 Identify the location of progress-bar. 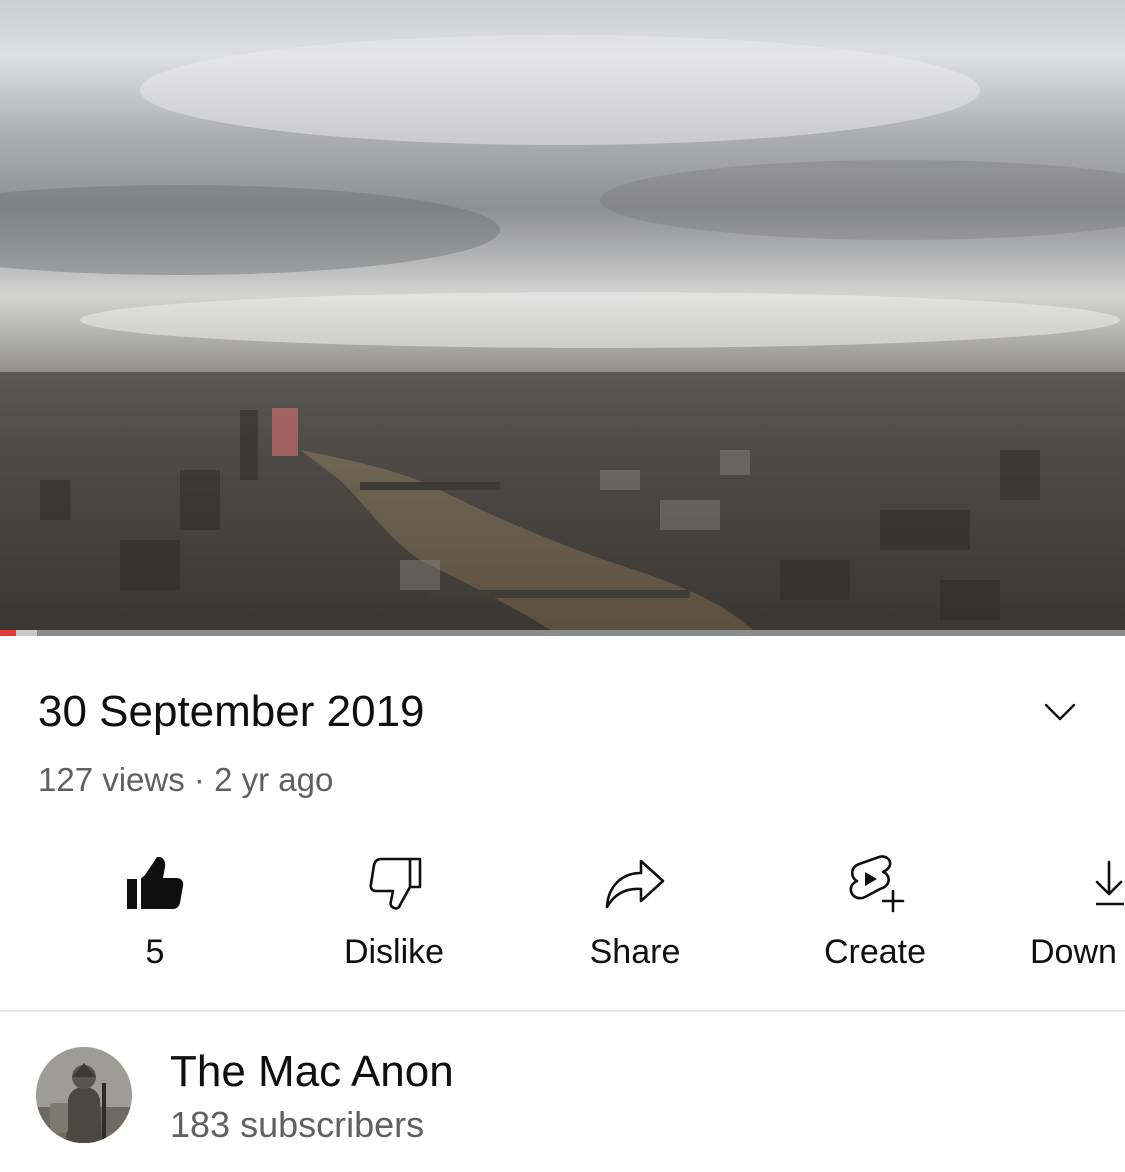
(562, 633).